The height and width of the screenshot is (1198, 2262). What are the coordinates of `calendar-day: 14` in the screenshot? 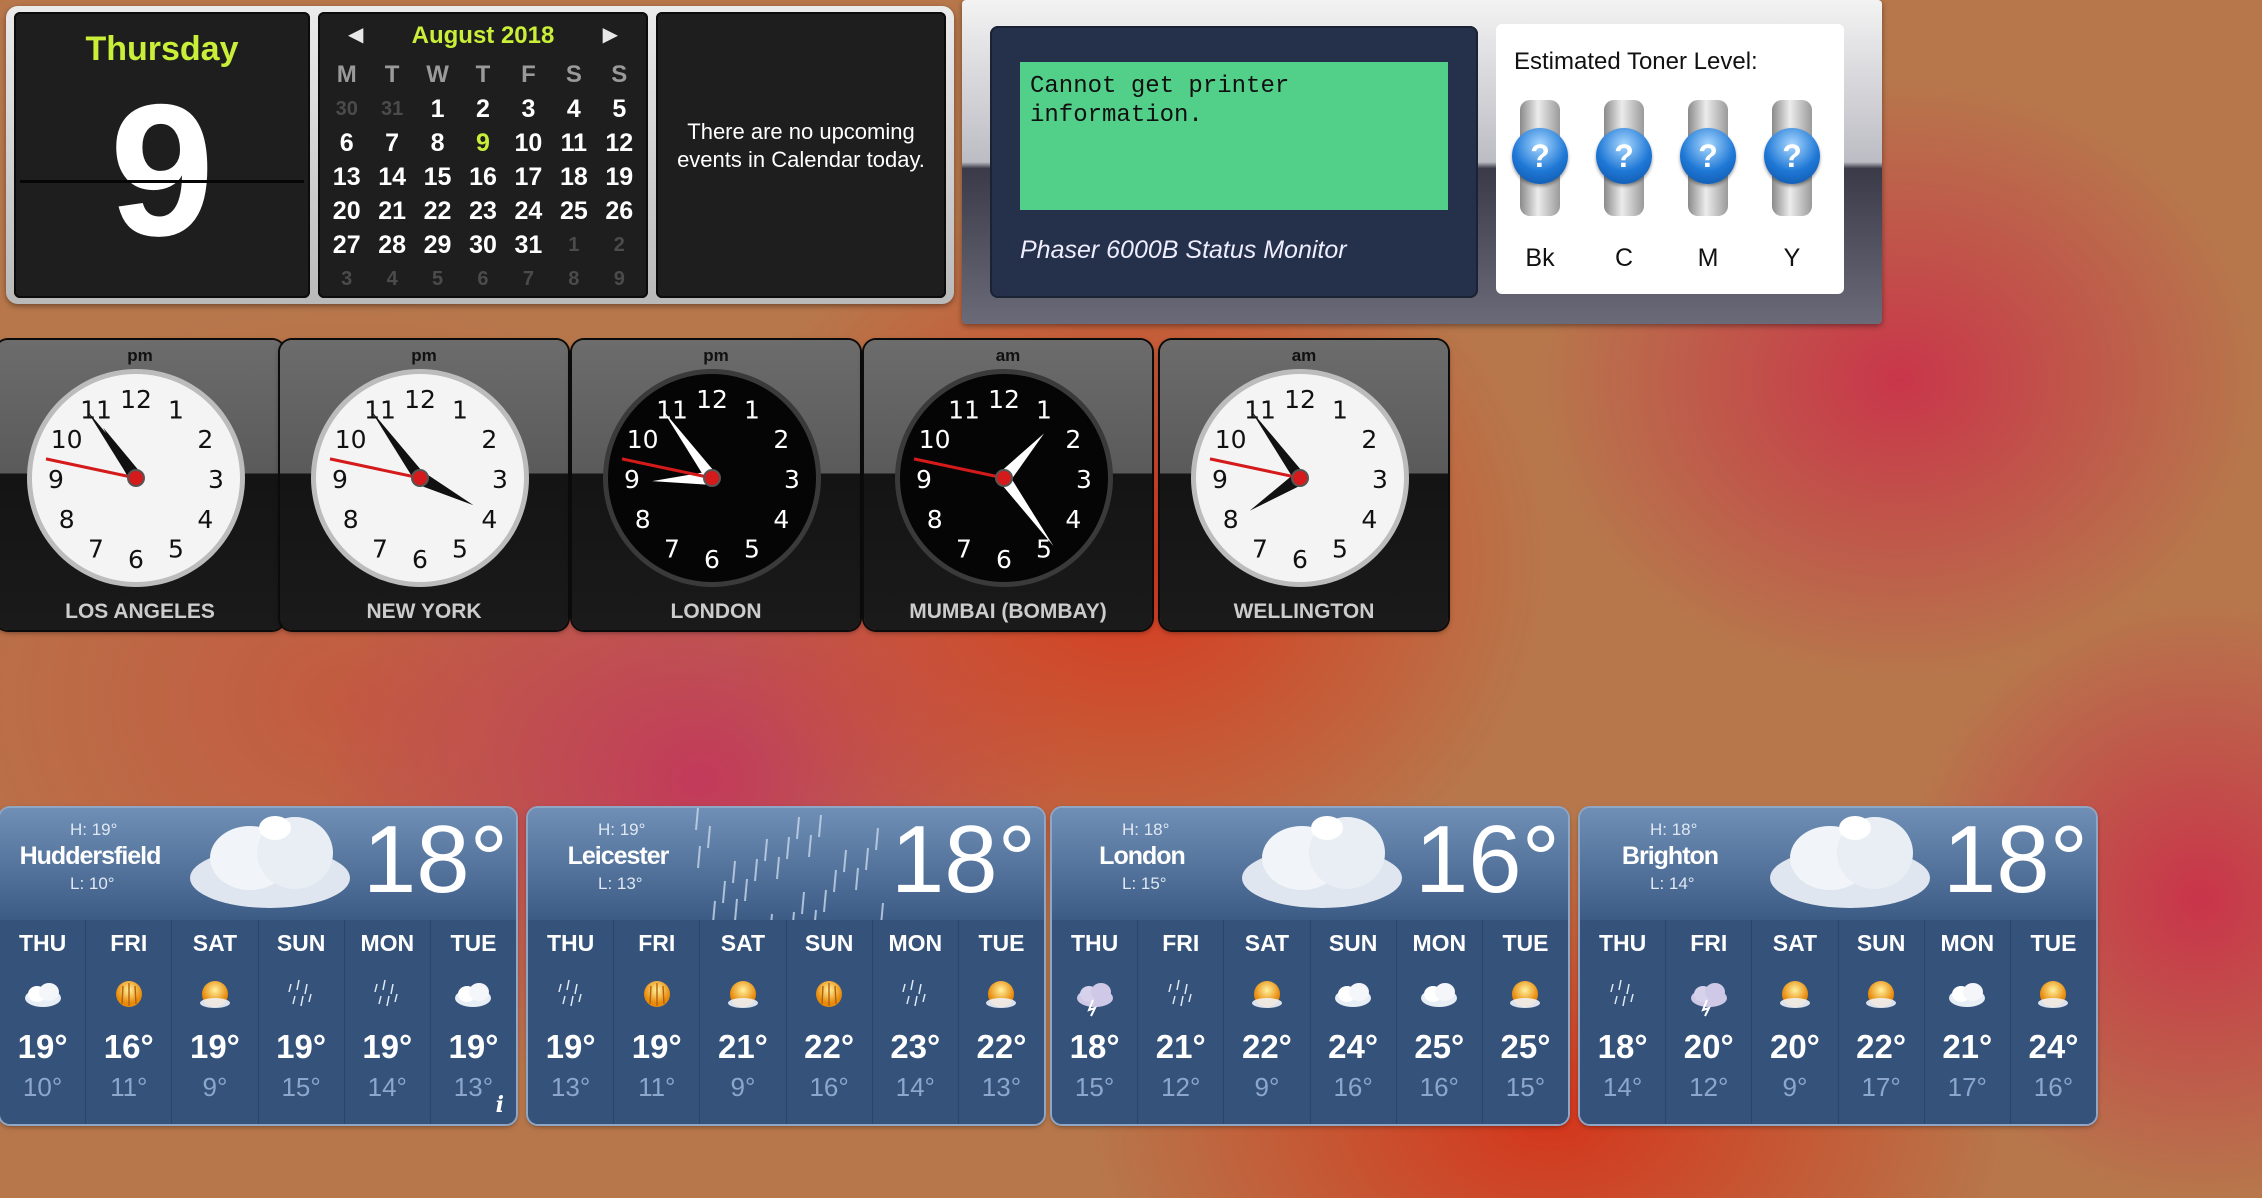 It's located at (391, 177).